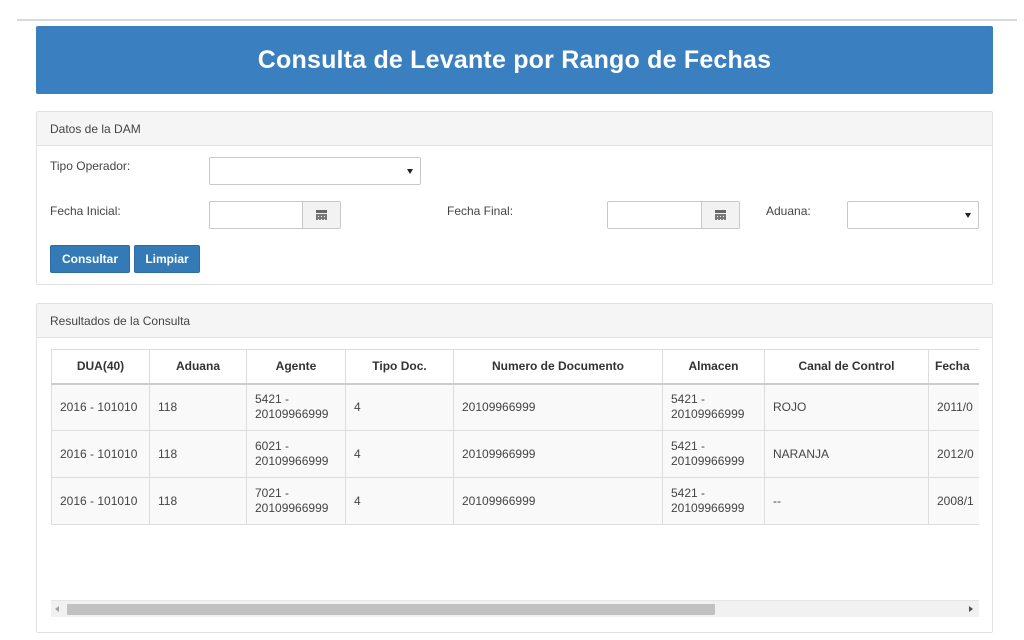 The height and width of the screenshot is (640, 1024). Describe the element at coordinates (514, 129) in the screenshot. I see `dam-panel-heading: Datos de la DAM` at that location.